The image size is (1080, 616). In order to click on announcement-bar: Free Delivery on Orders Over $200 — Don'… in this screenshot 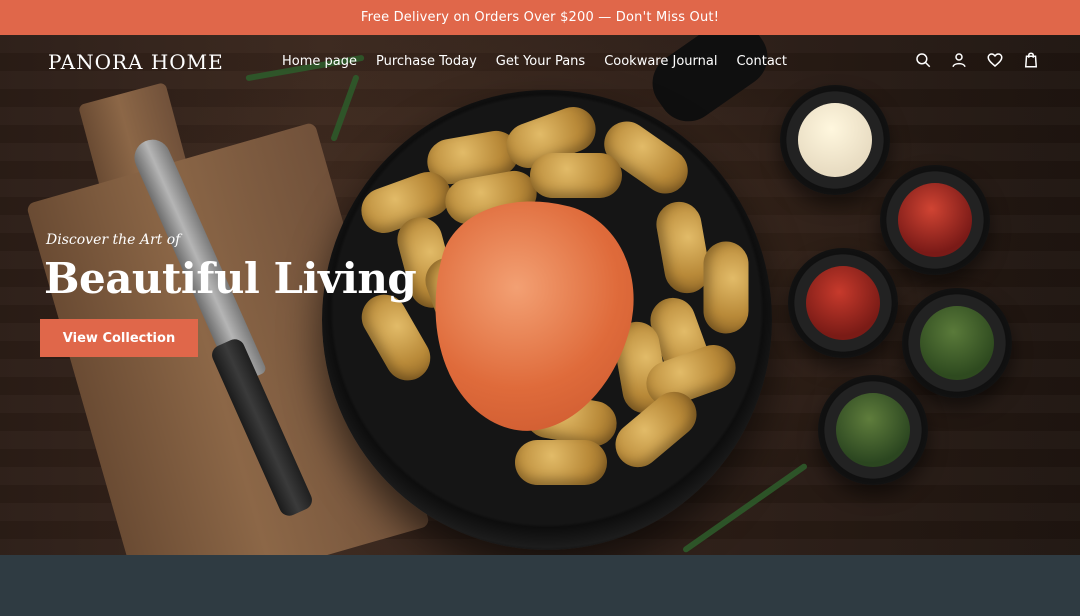, I will do `click(540, 17)`.